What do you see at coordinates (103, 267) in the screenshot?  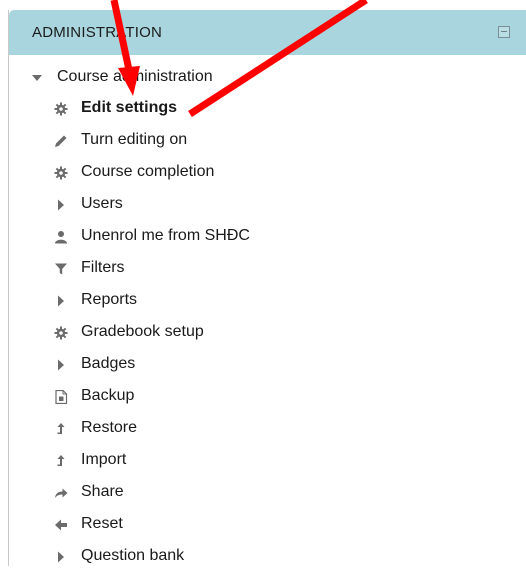 I see `nav-item-label: Filters` at bounding box center [103, 267].